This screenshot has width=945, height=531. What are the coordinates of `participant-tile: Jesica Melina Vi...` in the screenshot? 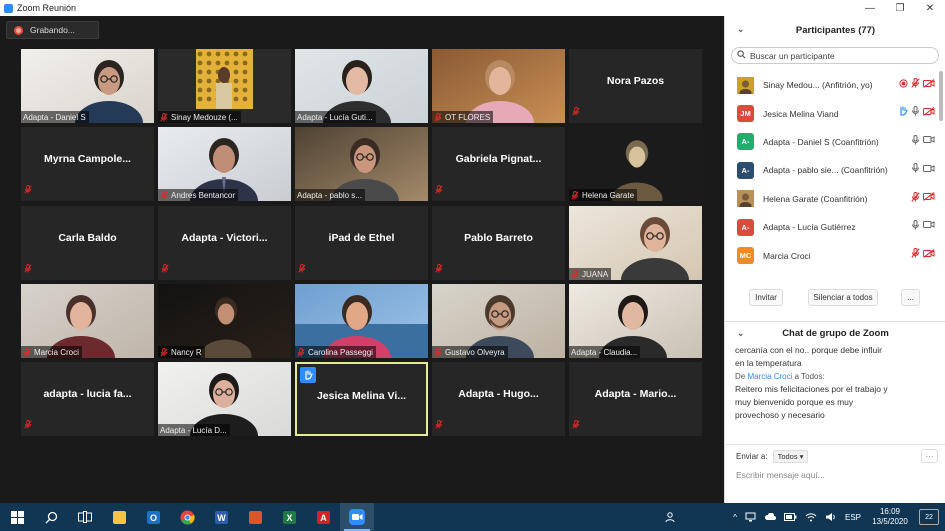 It's located at (361, 399).